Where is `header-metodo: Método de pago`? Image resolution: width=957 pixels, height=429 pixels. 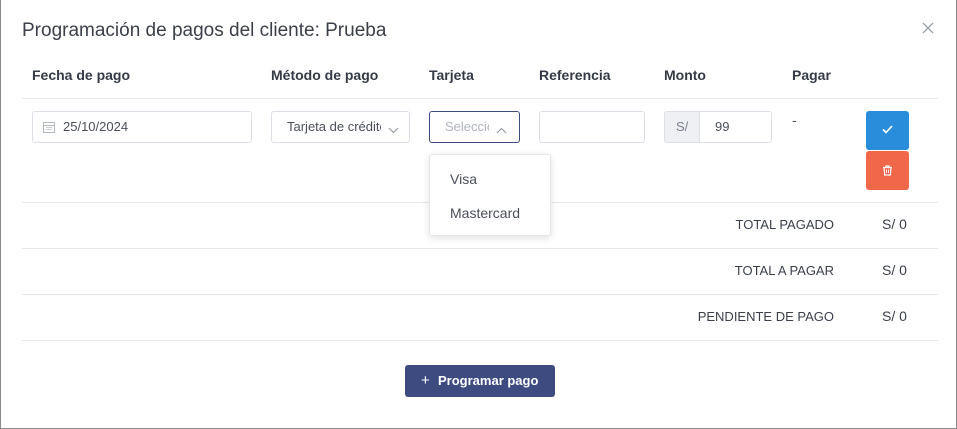
header-metodo: Método de pago is located at coordinates (325, 75).